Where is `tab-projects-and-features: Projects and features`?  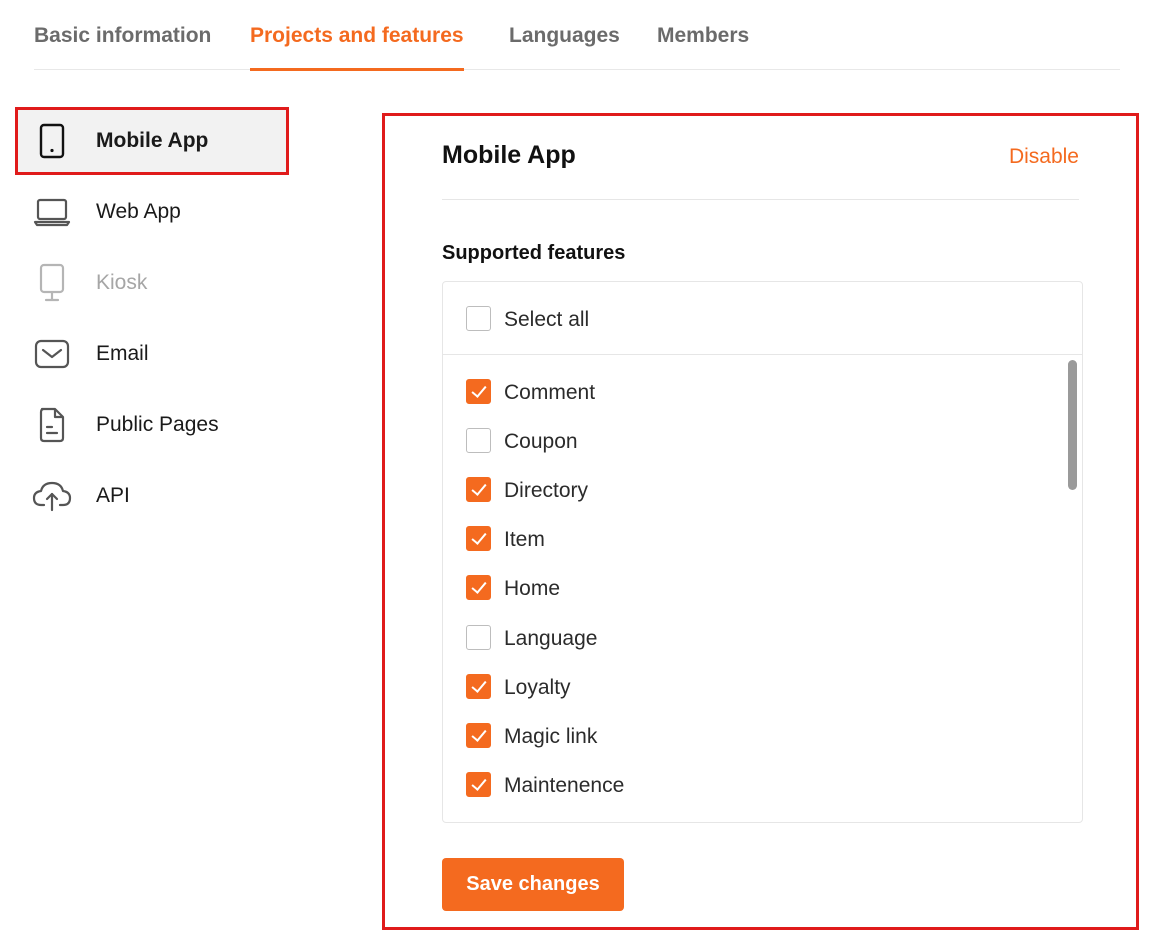
tab-projects-and-features: Projects and features is located at coordinates (357, 47).